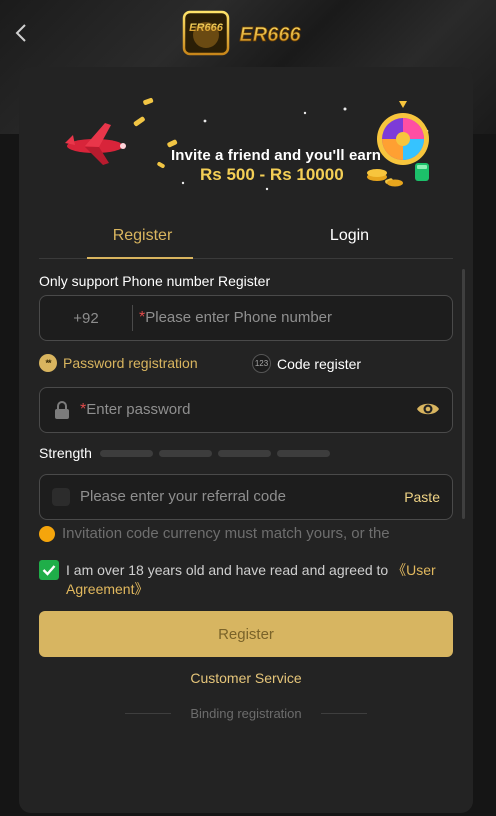 The image size is (496, 816). What do you see at coordinates (428, 409) in the screenshot?
I see `eye-icon` at bounding box center [428, 409].